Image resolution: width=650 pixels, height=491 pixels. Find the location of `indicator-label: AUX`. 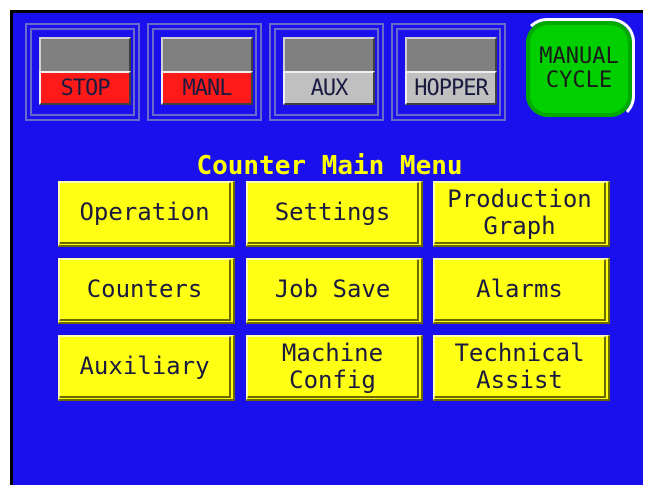

indicator-label: AUX is located at coordinates (329, 88).